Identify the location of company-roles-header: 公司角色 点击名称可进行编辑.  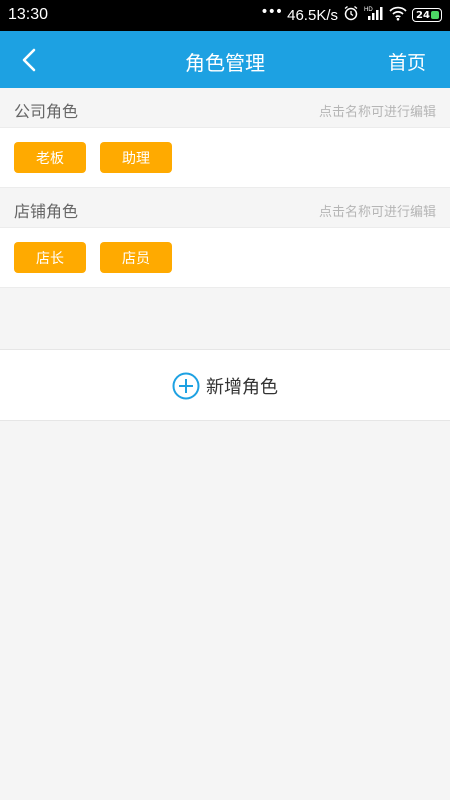
(225, 108).